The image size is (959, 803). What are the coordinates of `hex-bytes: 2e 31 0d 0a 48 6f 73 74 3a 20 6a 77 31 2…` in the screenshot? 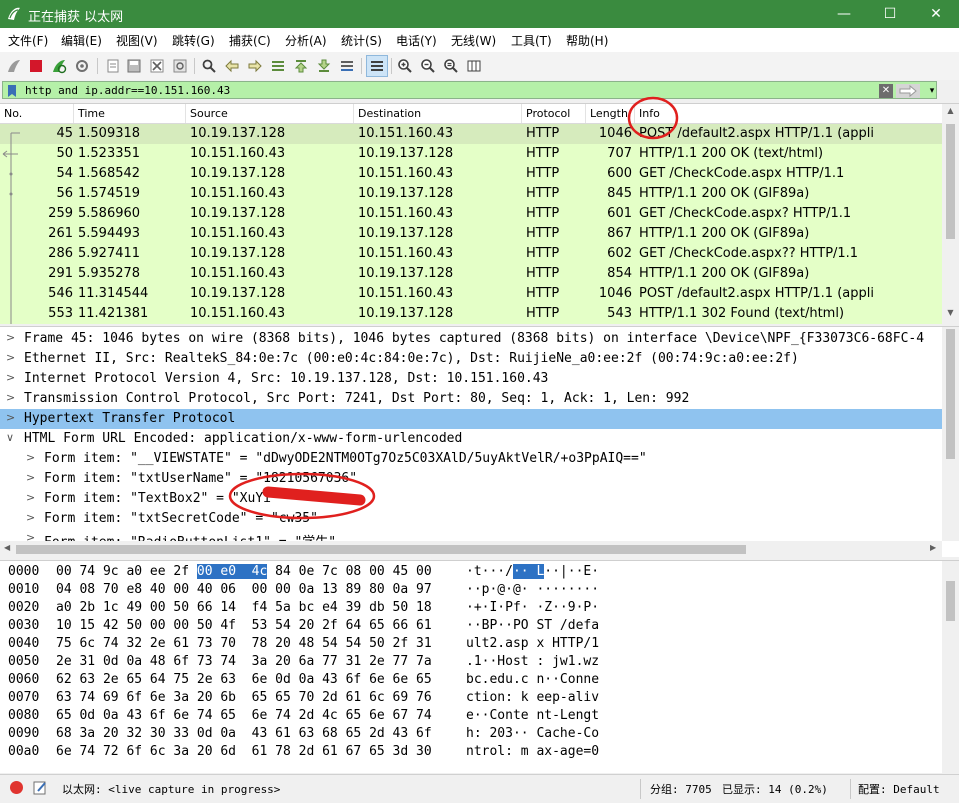 It's located at (244, 661).